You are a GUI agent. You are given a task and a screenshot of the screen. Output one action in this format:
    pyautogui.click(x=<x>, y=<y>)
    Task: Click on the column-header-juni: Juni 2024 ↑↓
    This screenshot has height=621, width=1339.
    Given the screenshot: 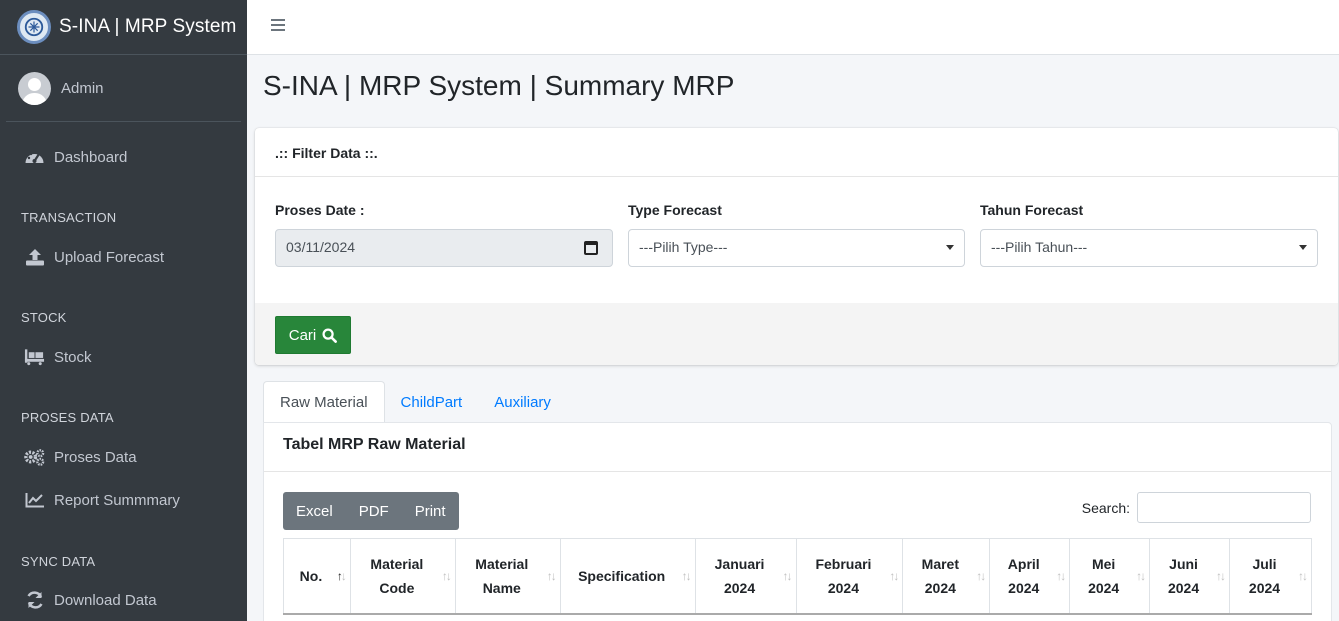 What is the action you would take?
    pyautogui.click(x=1190, y=576)
    